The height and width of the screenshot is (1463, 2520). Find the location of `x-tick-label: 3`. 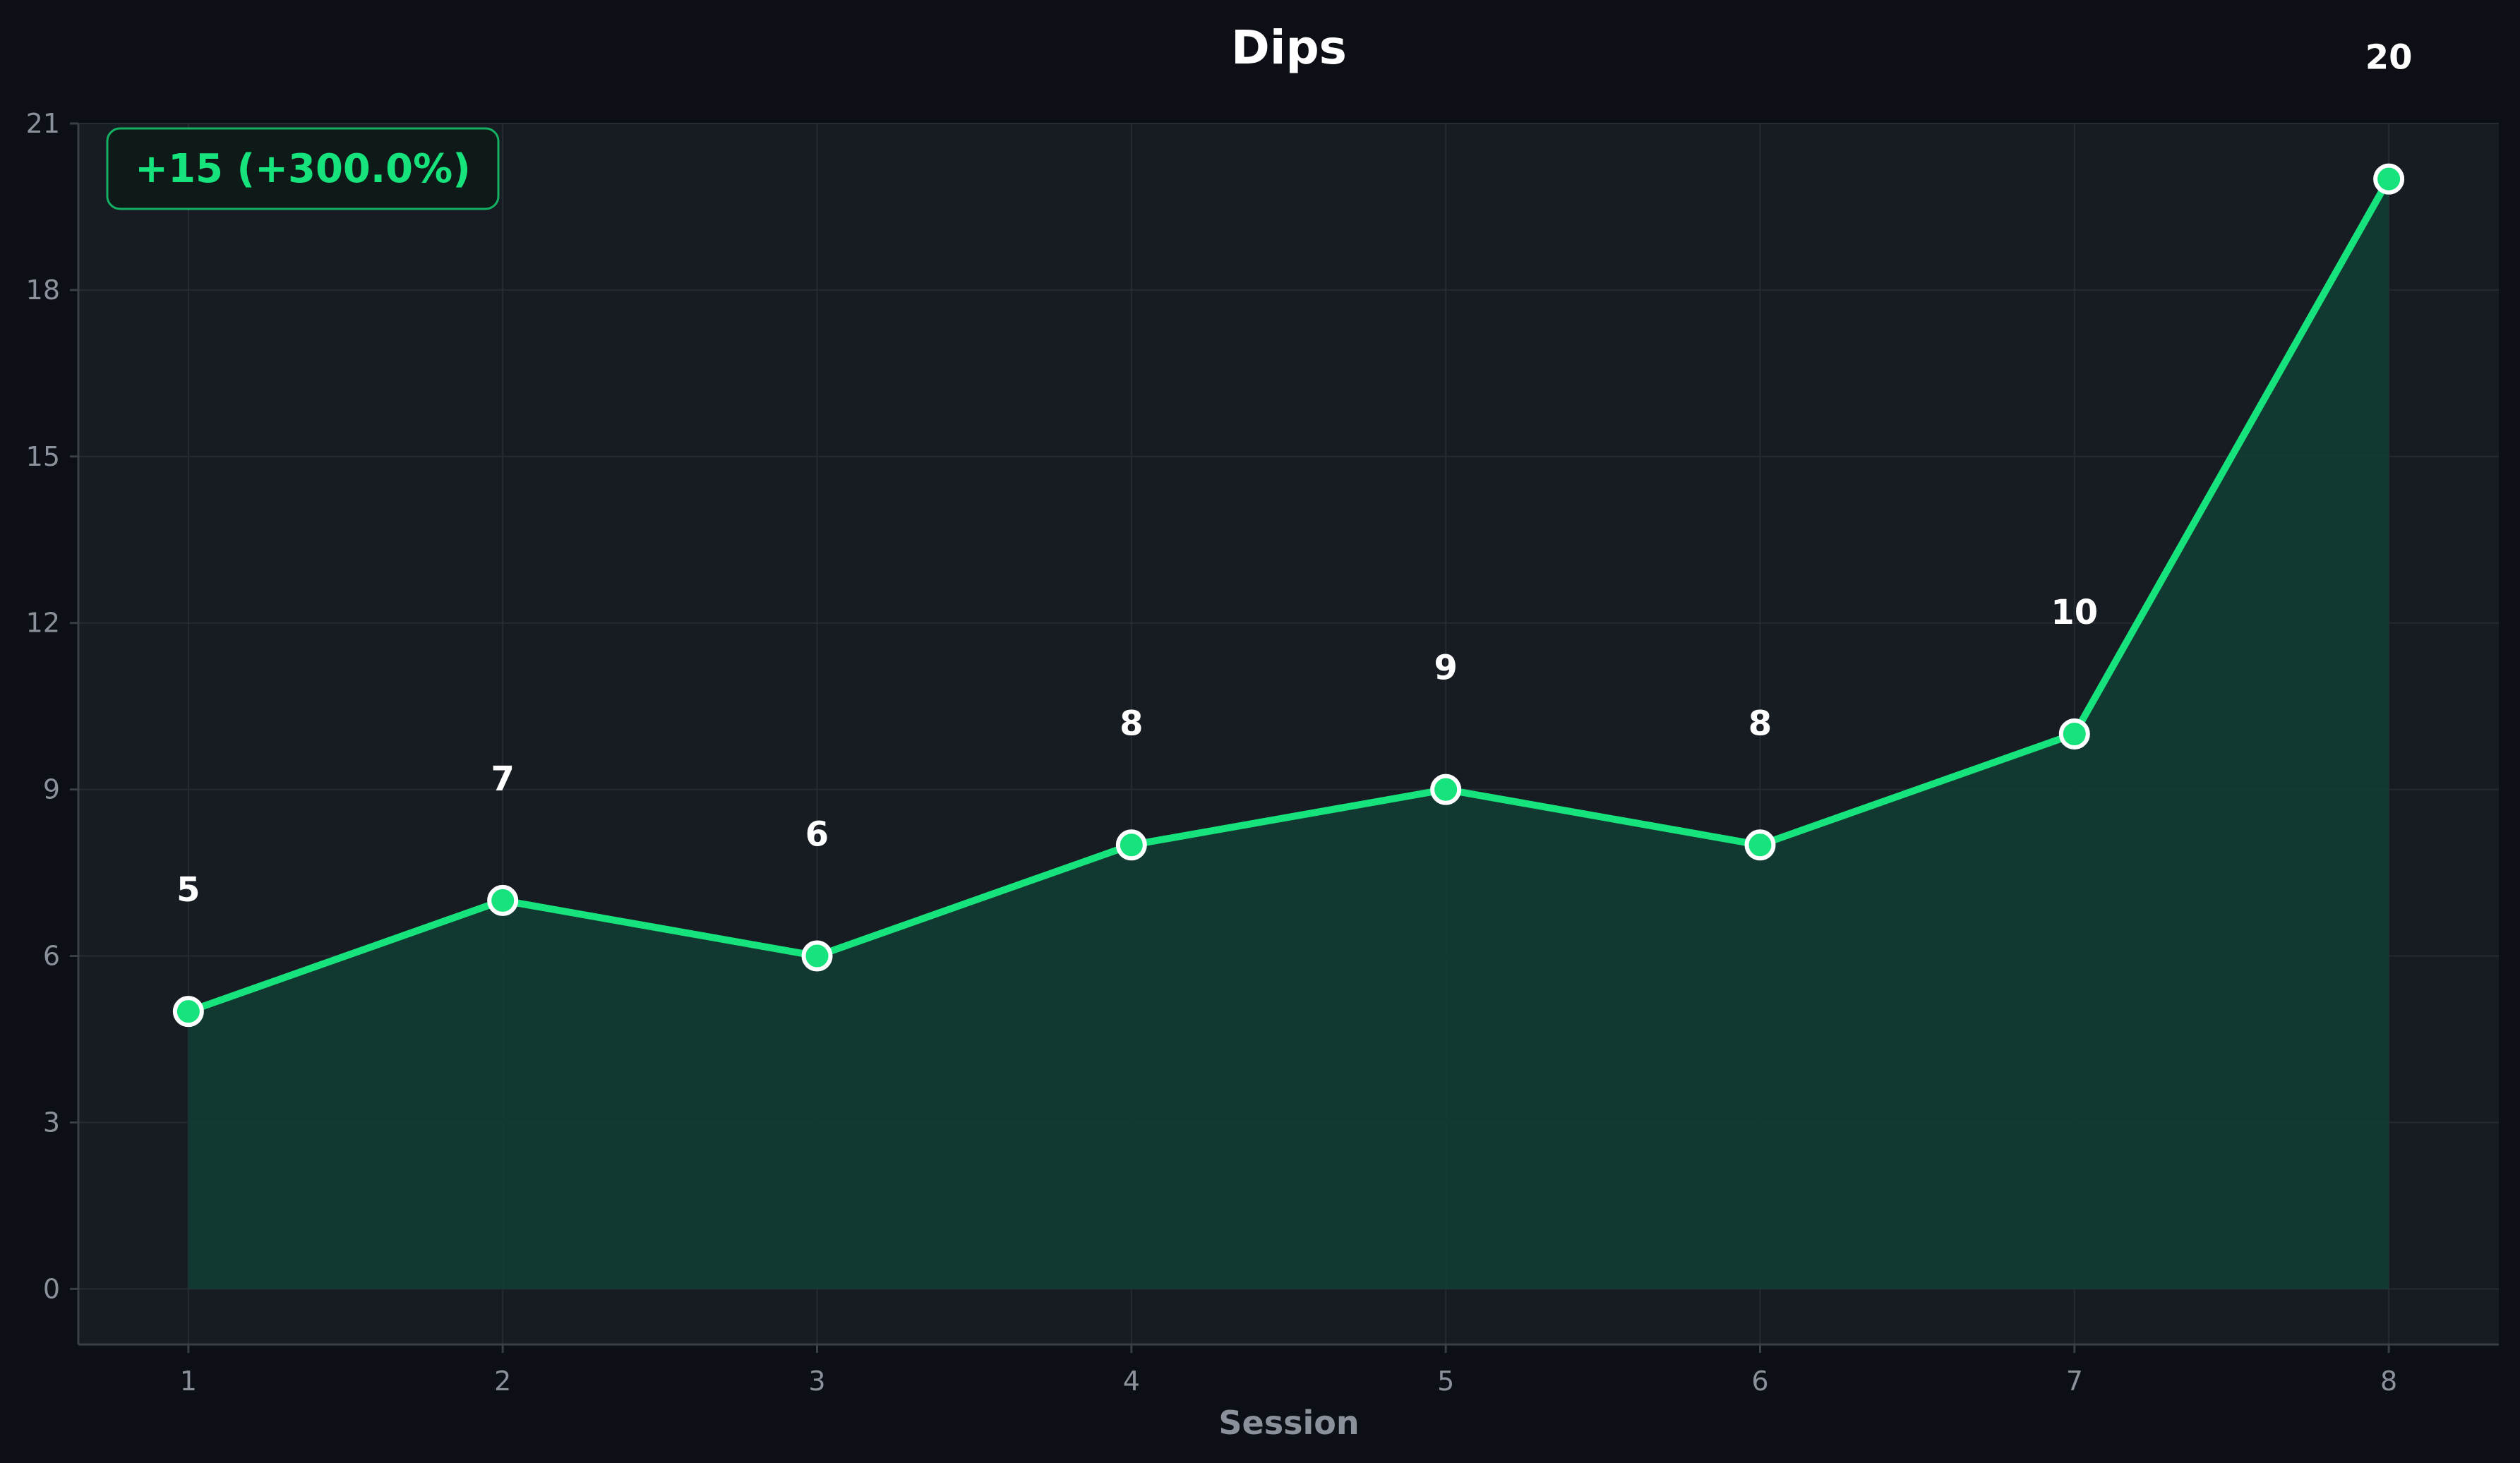

x-tick-label: 3 is located at coordinates (817, 1381).